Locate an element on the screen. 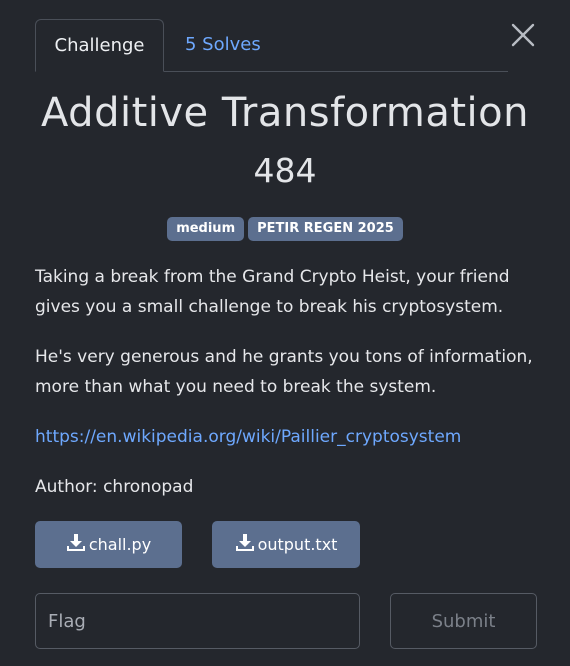 The image size is (570, 666). download-chall-py-button: chall.py is located at coordinates (108, 544).